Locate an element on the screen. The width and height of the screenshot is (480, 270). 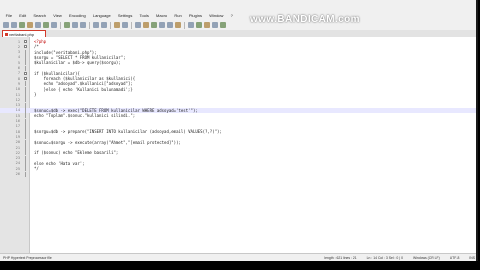
menu-file: File is located at coordinates (9, 15).